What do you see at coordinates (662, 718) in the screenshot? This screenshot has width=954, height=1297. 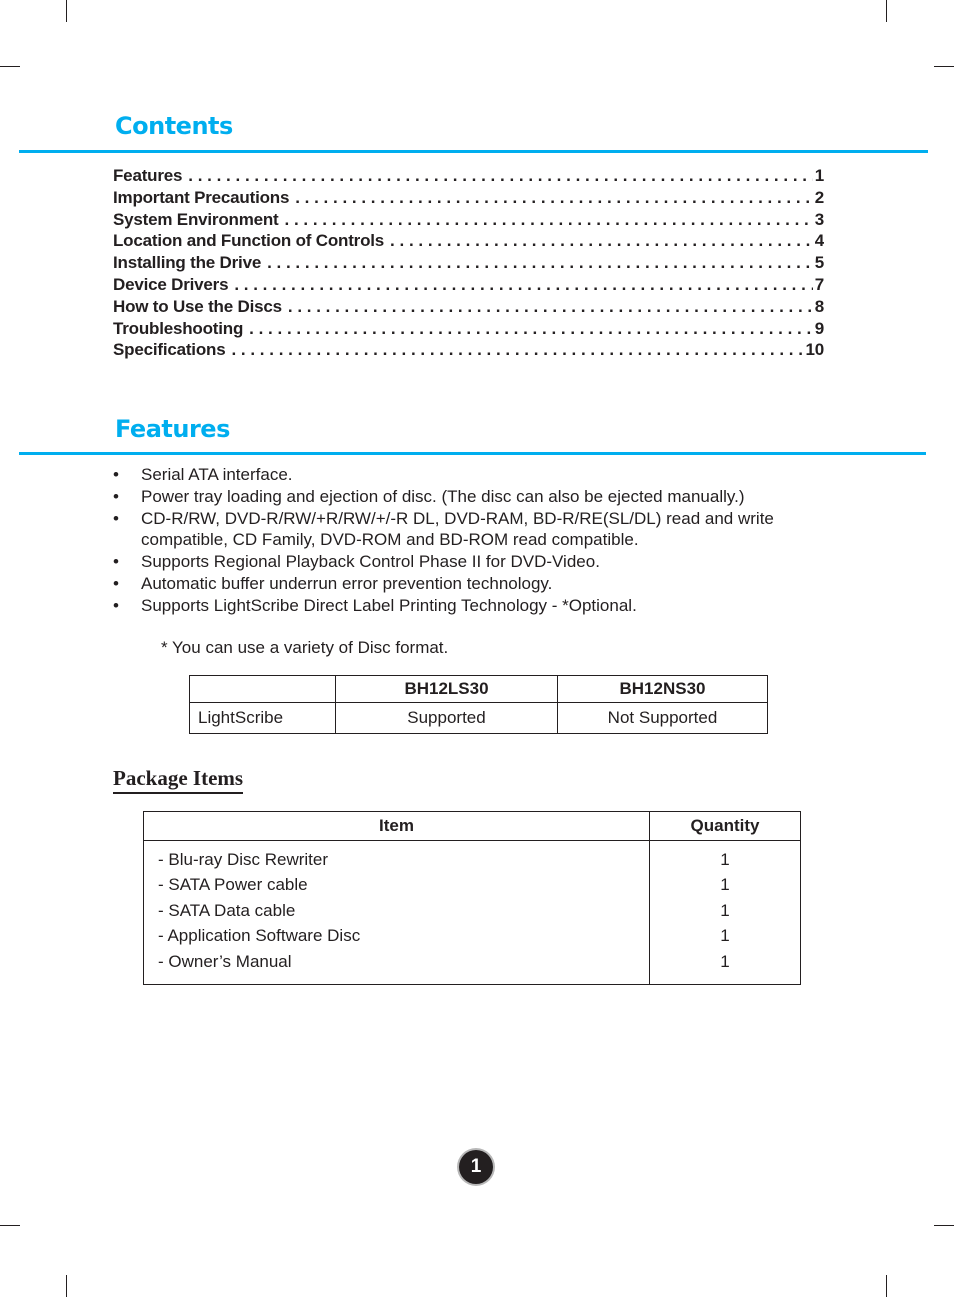 I see `table-cell: Not Supported` at bounding box center [662, 718].